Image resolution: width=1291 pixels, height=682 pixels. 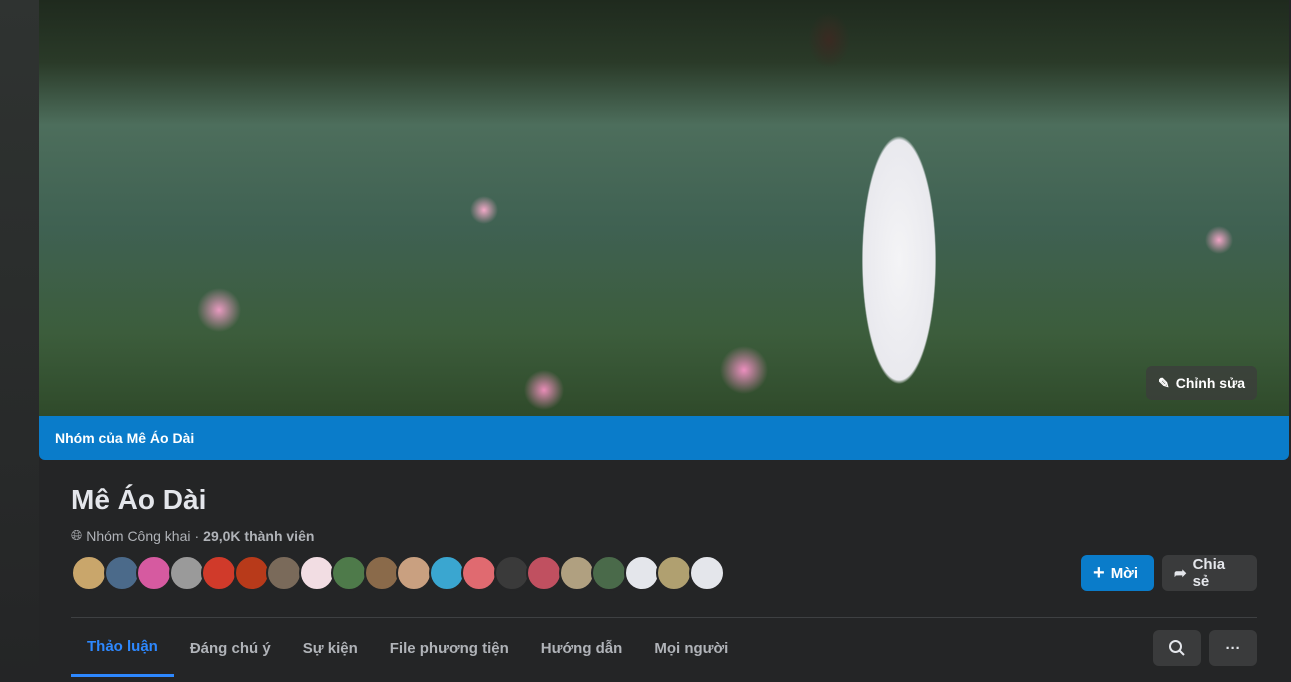 I want to click on share-button: ➦ Chia sẻ, so click(x=1209, y=573).